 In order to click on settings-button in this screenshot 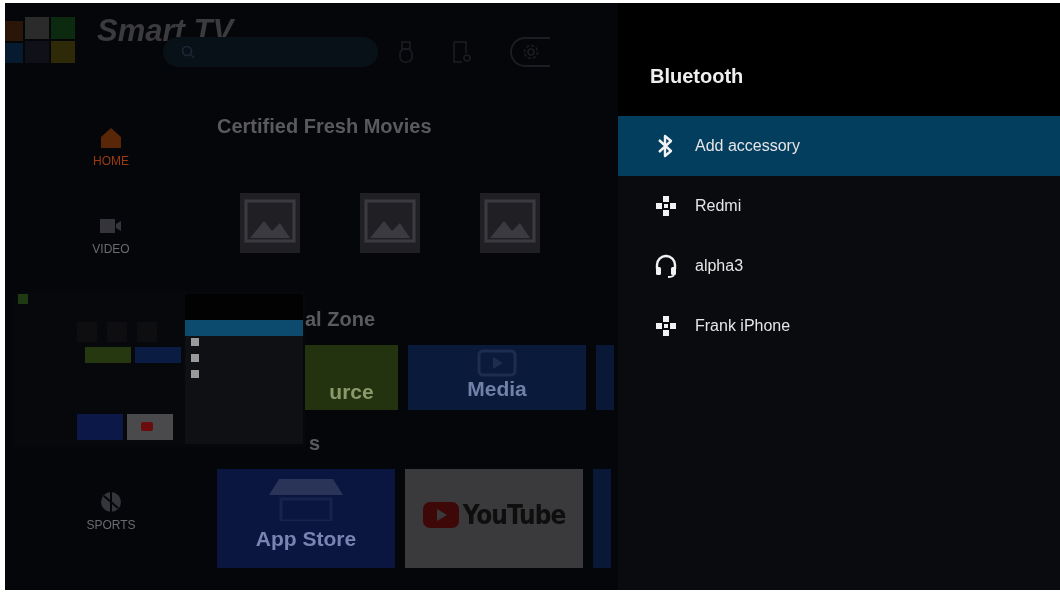, I will do `click(530, 51)`.